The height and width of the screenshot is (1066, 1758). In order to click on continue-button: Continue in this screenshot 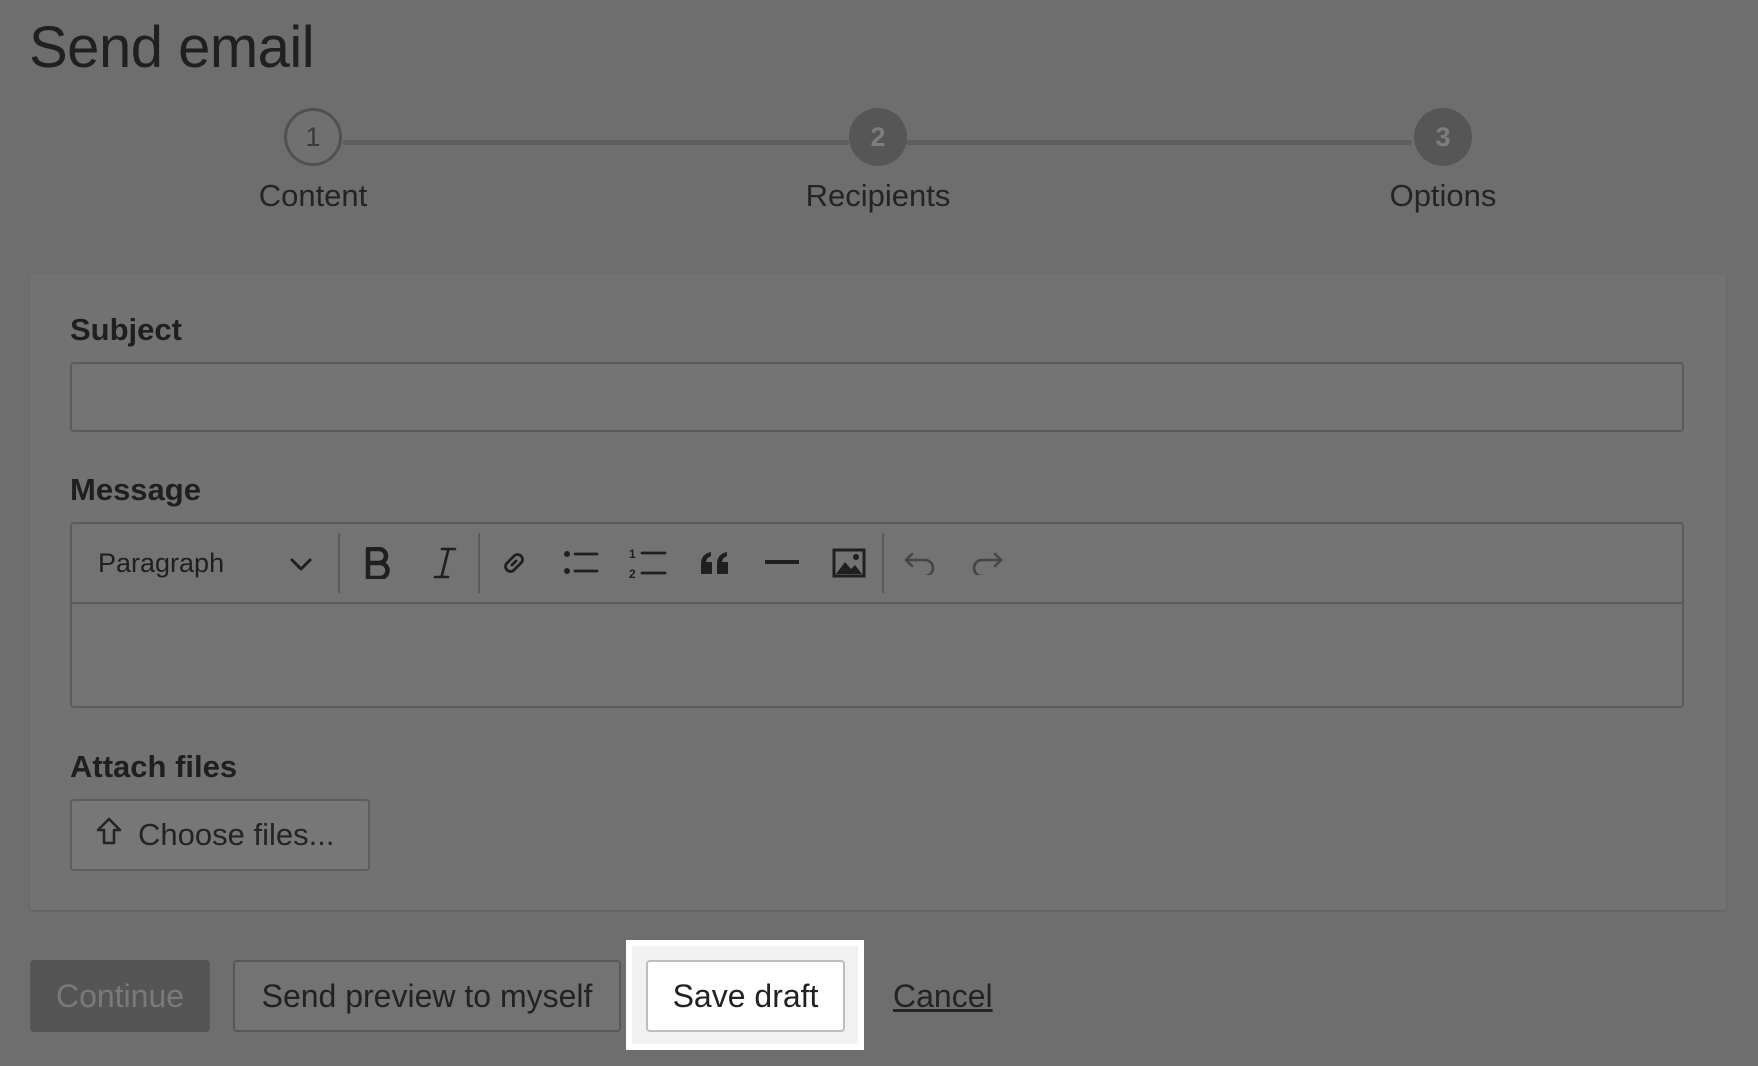, I will do `click(120, 996)`.